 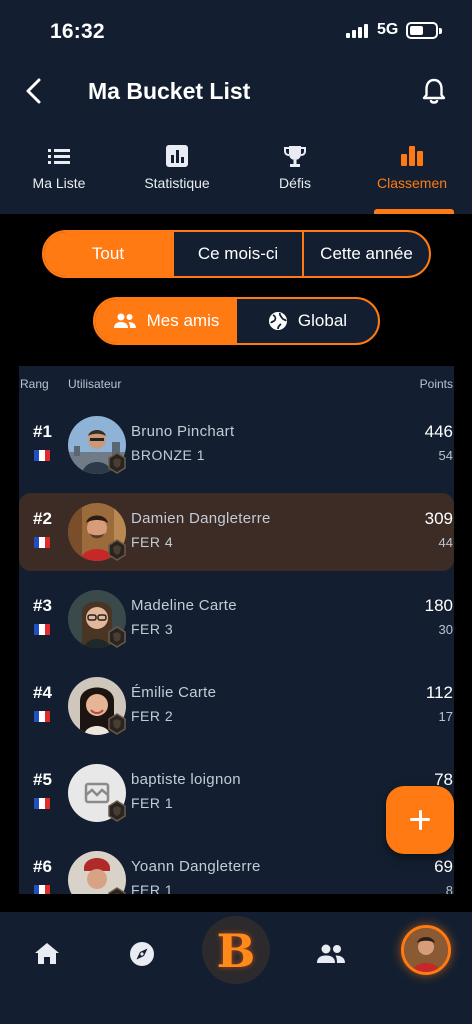 I want to click on stats-icon, so click(x=177, y=156).